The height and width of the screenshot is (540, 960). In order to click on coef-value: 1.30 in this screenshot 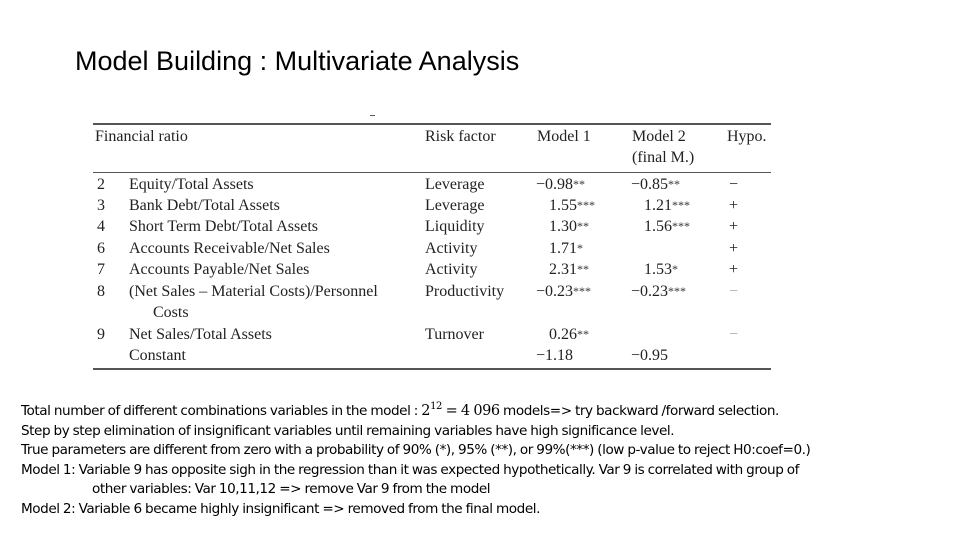, I will do `click(563, 226)`.